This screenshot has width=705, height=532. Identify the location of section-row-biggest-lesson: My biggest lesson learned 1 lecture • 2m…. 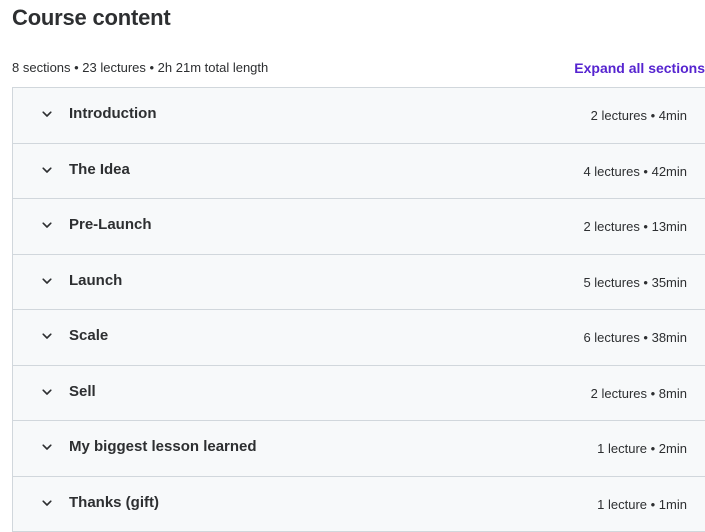
(359, 449).